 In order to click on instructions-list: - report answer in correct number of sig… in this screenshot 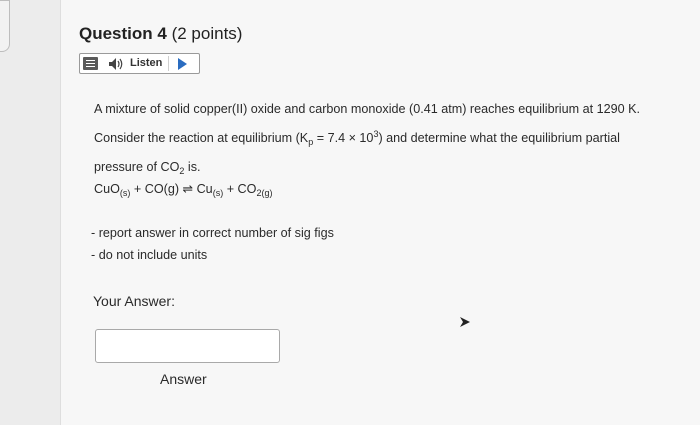, I will do `click(212, 244)`.